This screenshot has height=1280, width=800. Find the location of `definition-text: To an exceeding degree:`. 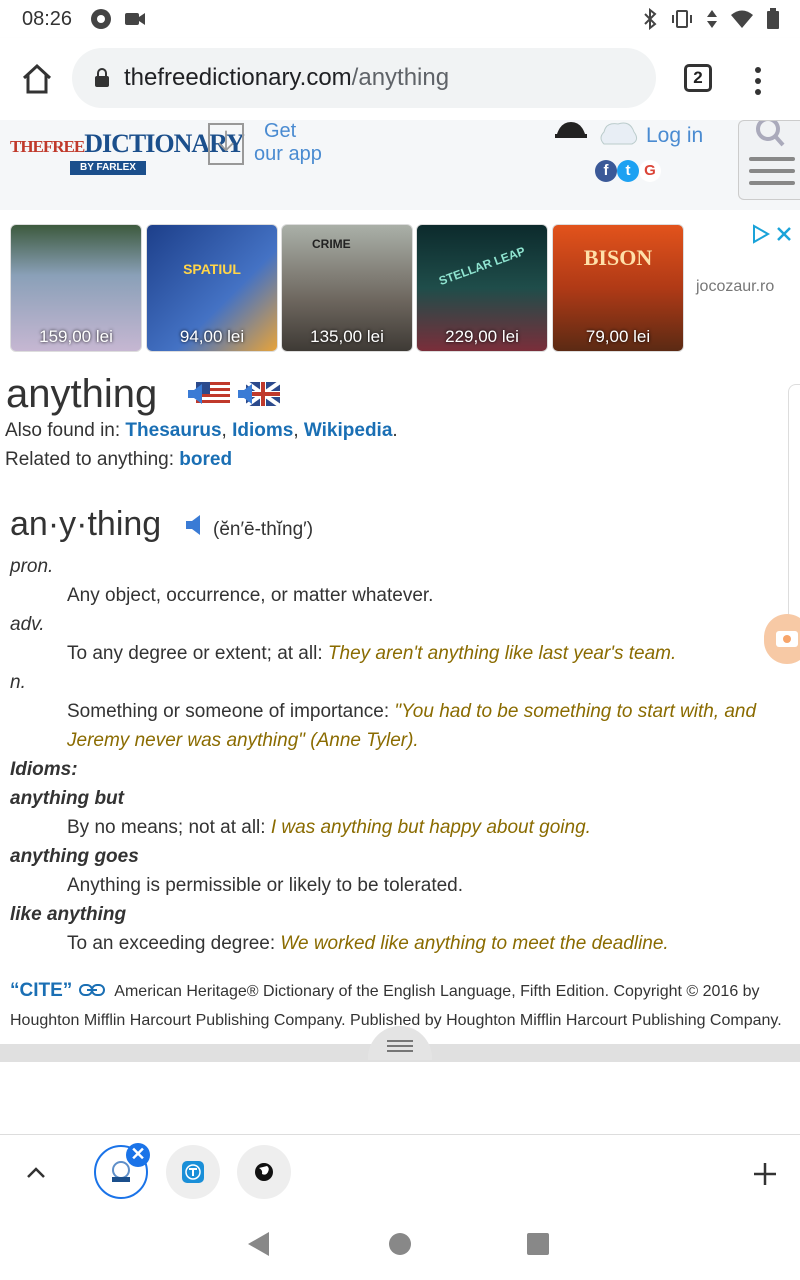

definition-text: To an exceeding degree: is located at coordinates (174, 943).